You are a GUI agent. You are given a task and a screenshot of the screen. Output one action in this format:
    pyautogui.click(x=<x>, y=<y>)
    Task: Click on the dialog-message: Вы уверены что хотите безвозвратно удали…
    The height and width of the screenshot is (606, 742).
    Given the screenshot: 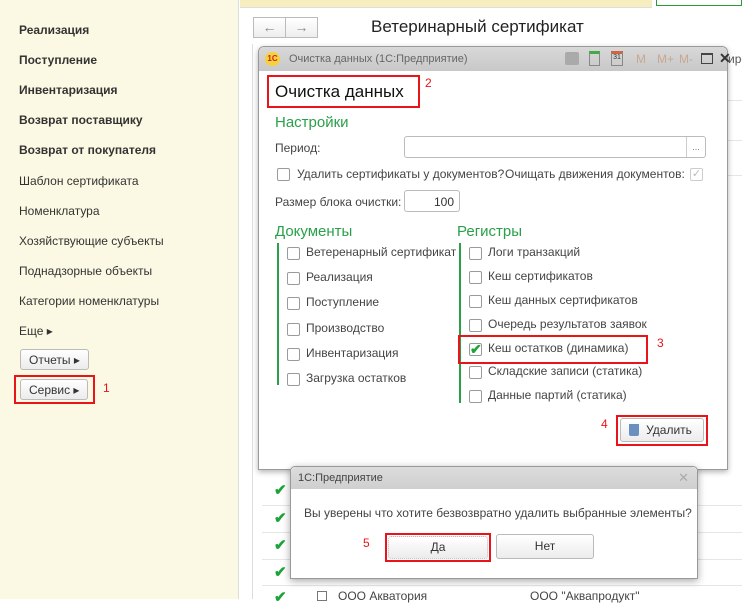 What is the action you would take?
    pyautogui.click(x=498, y=513)
    